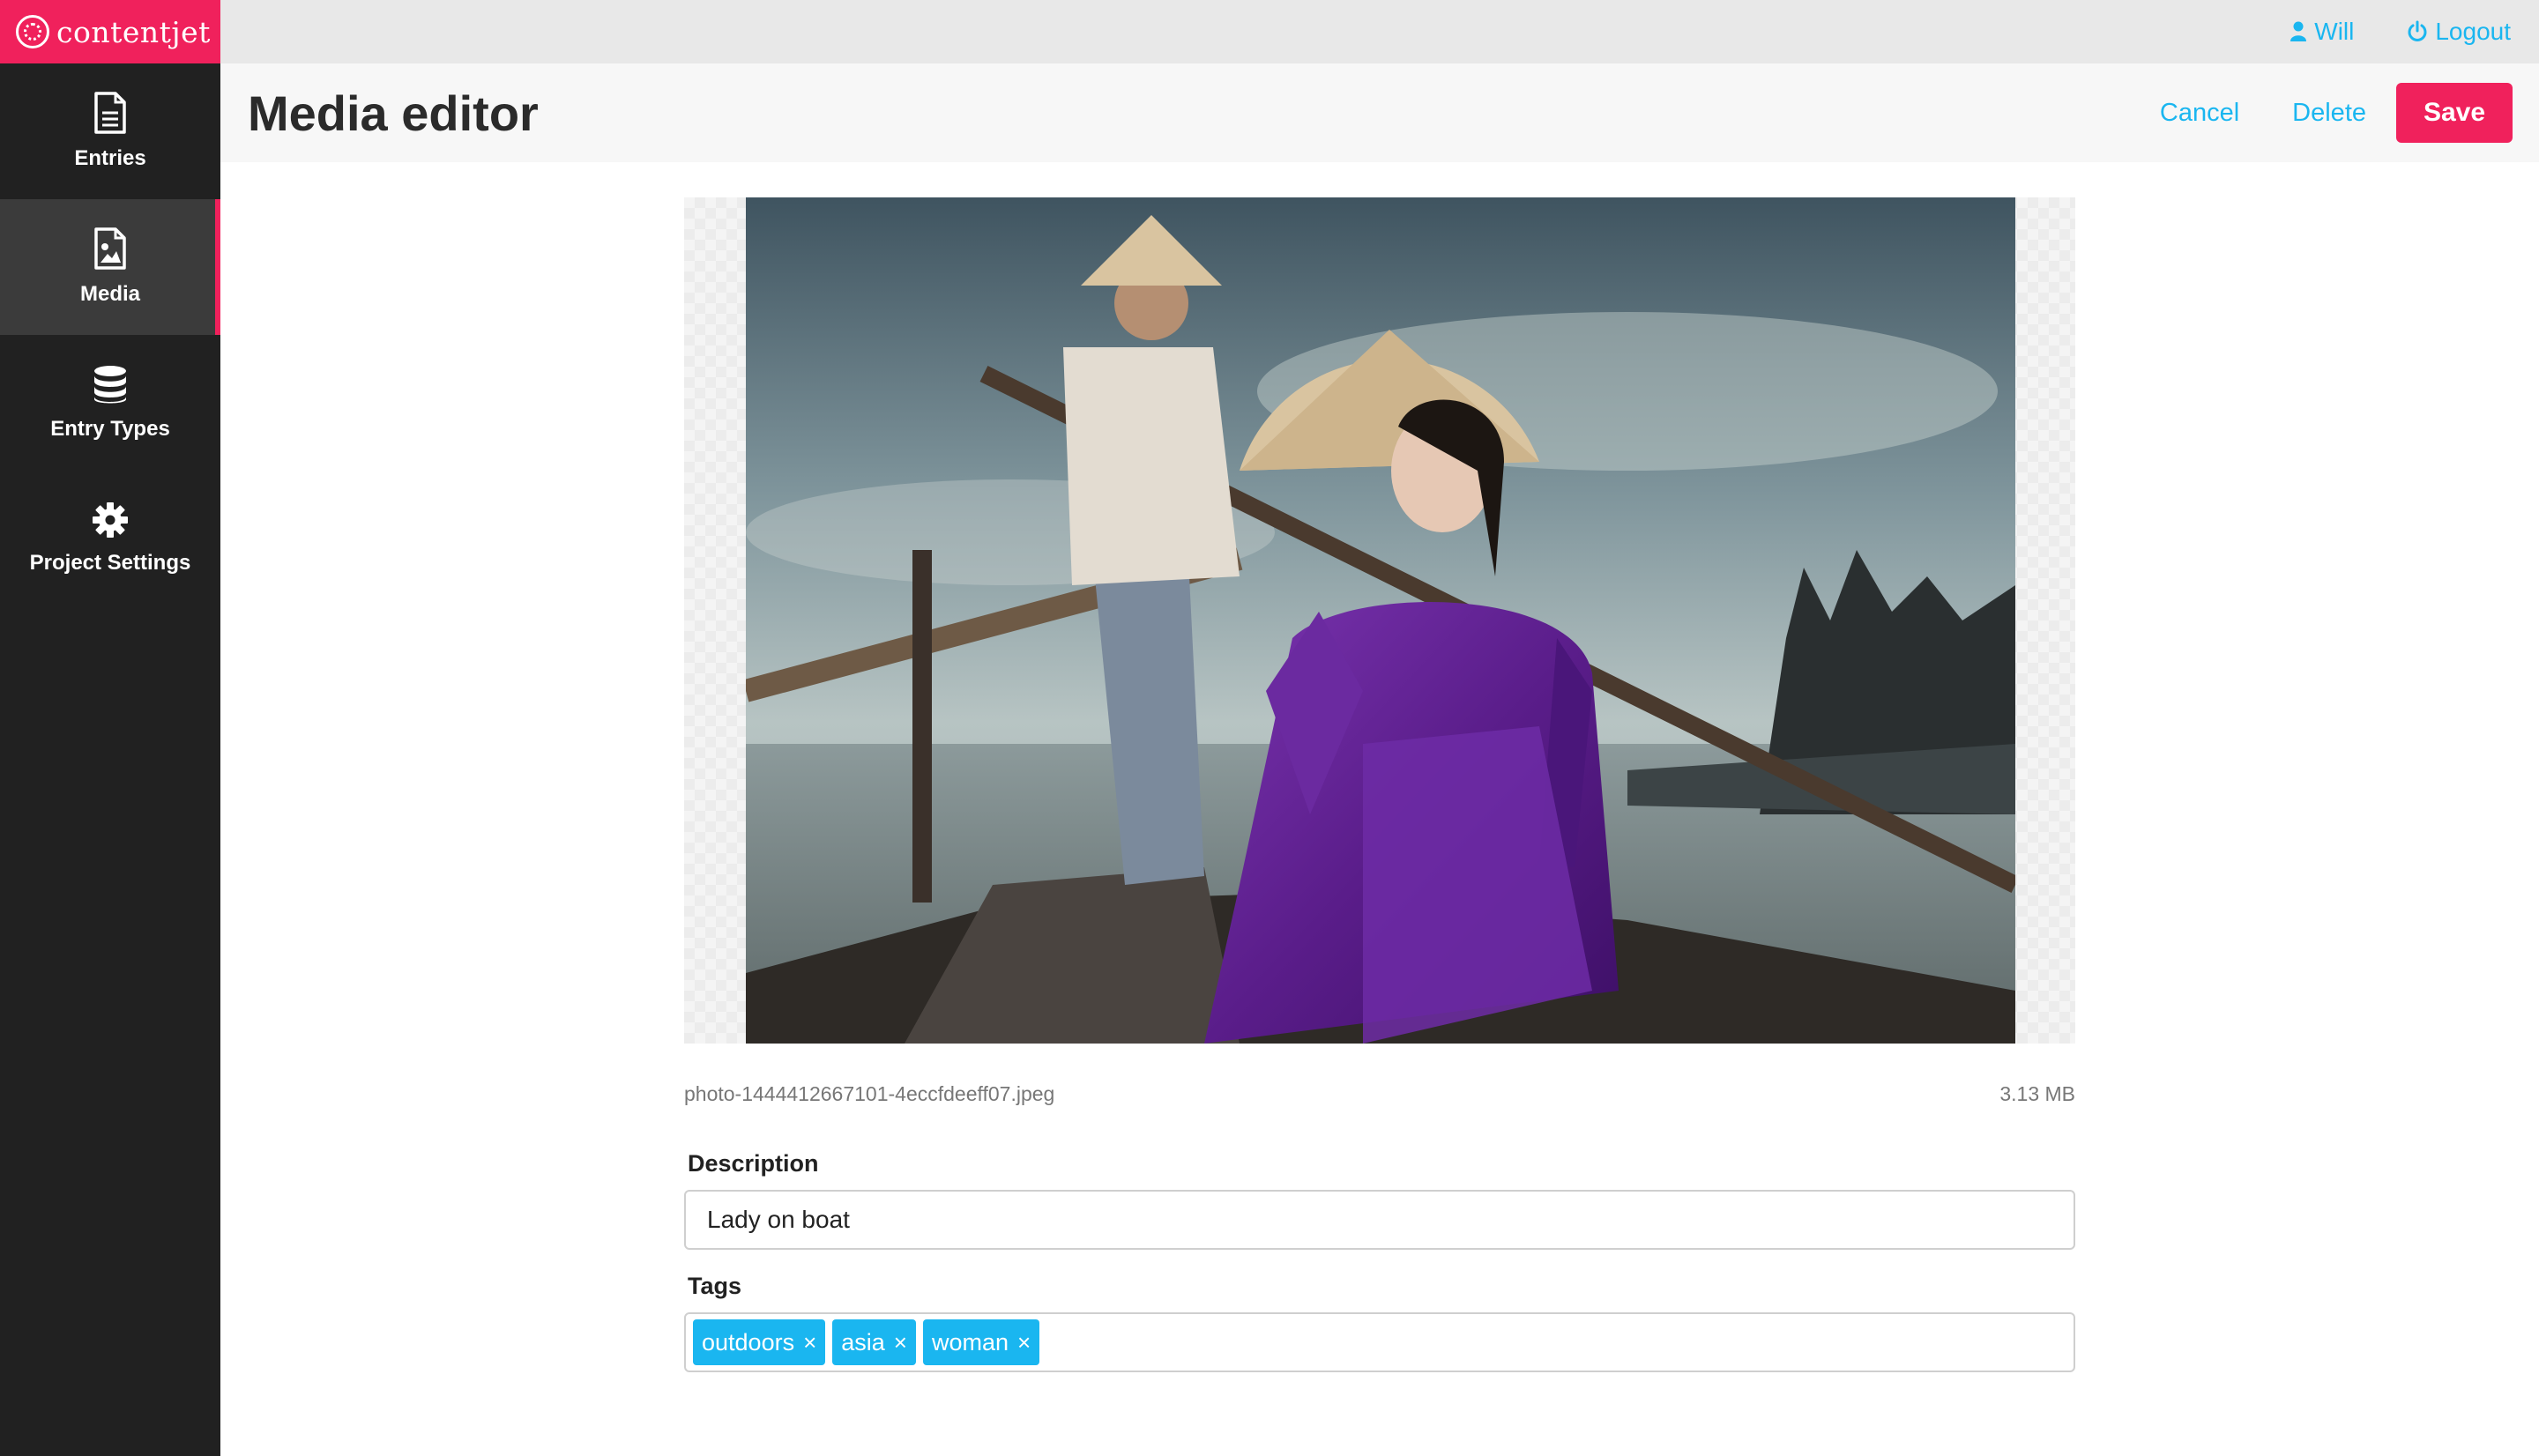  Describe the element at coordinates (1379, 112) in the screenshot. I see `page-header: Media editor Cancel Delete Save` at that location.